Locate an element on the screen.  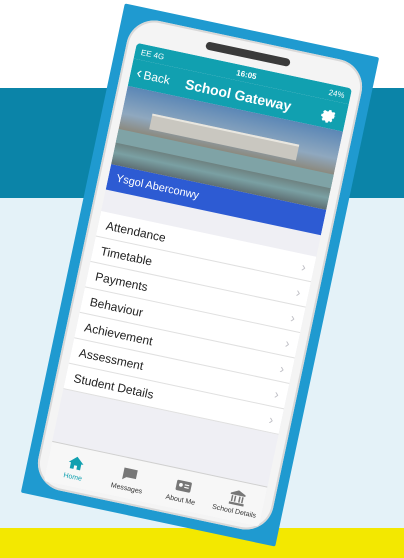
tab-school-details: School Details is located at coordinates (235, 502).